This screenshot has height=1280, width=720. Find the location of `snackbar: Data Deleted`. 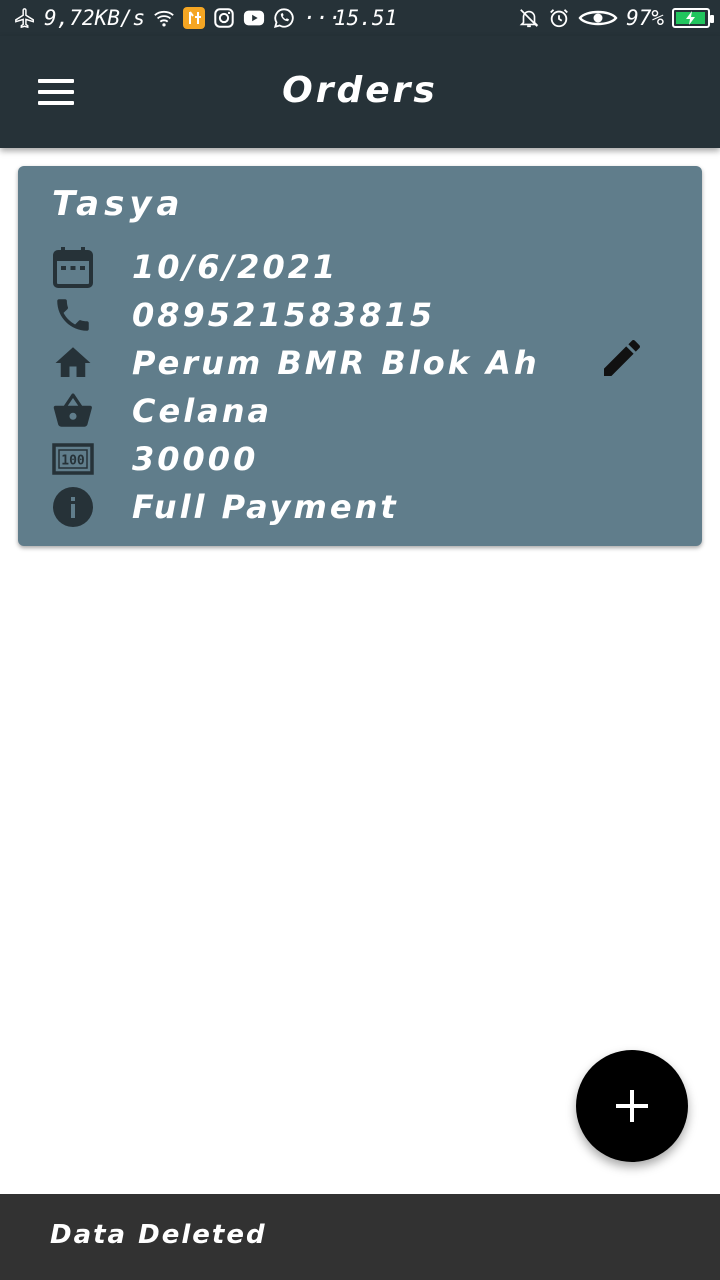

snackbar: Data Deleted is located at coordinates (360, 1237).